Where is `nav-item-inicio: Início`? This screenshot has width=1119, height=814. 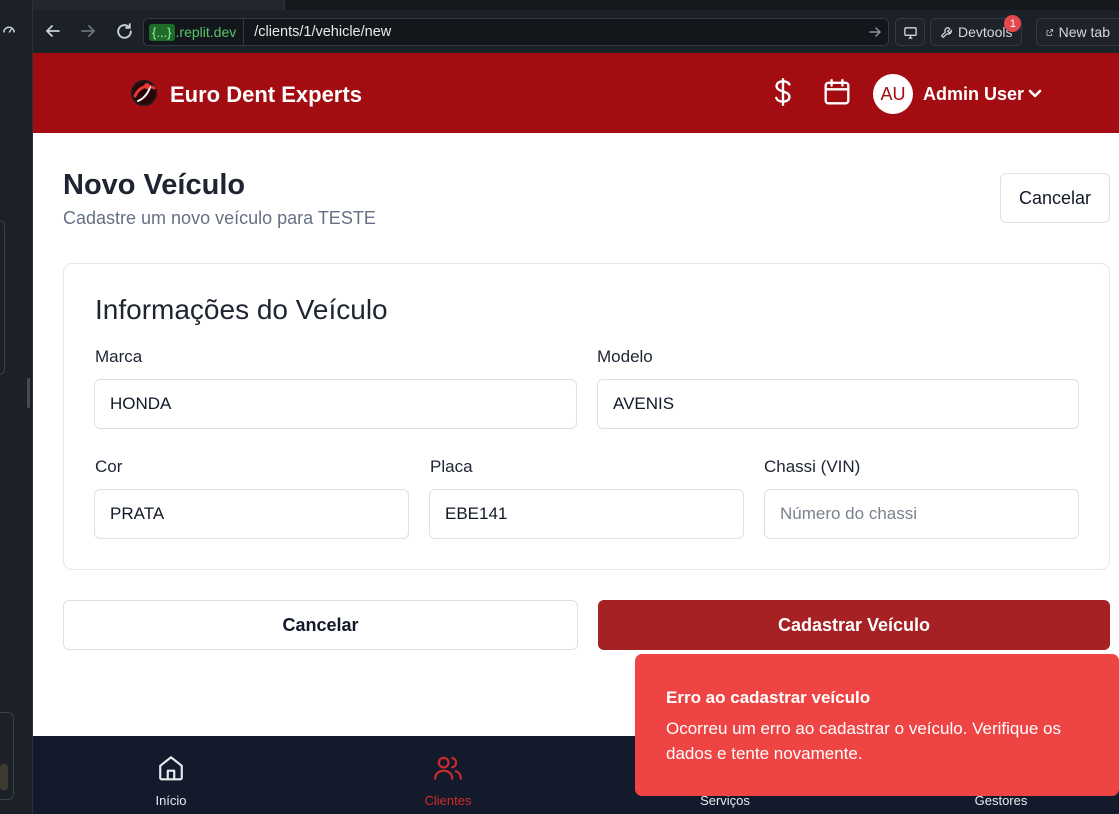
nav-item-inicio: Início is located at coordinates (171, 775).